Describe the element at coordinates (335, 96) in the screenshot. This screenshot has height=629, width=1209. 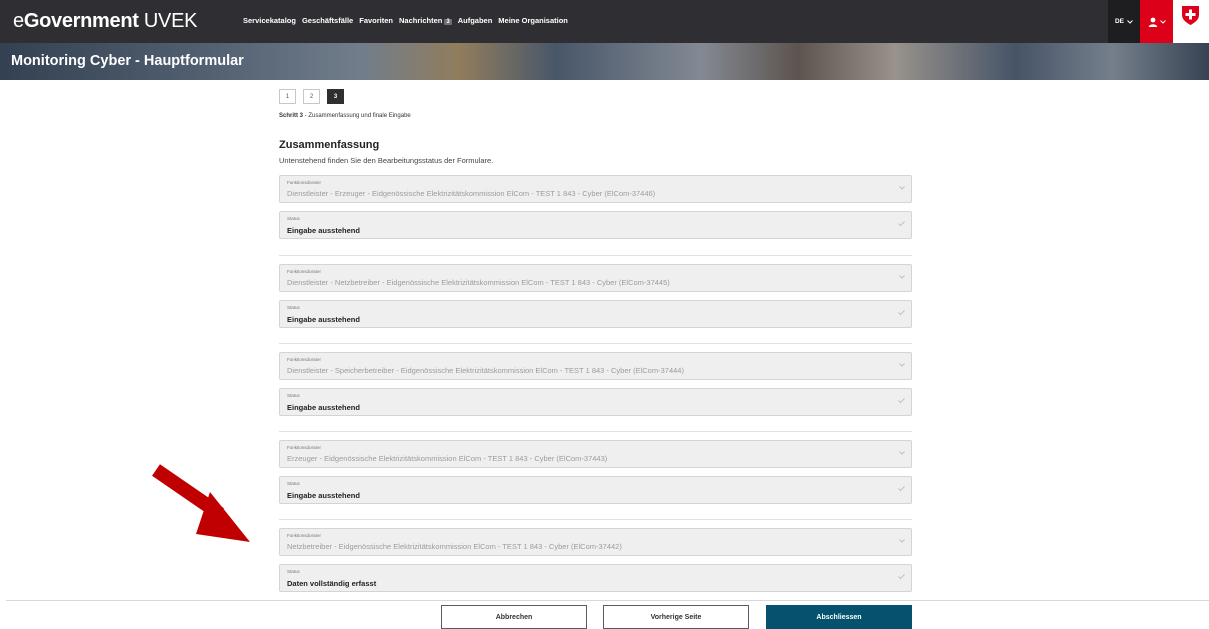
I see `step-3: 3` at that location.